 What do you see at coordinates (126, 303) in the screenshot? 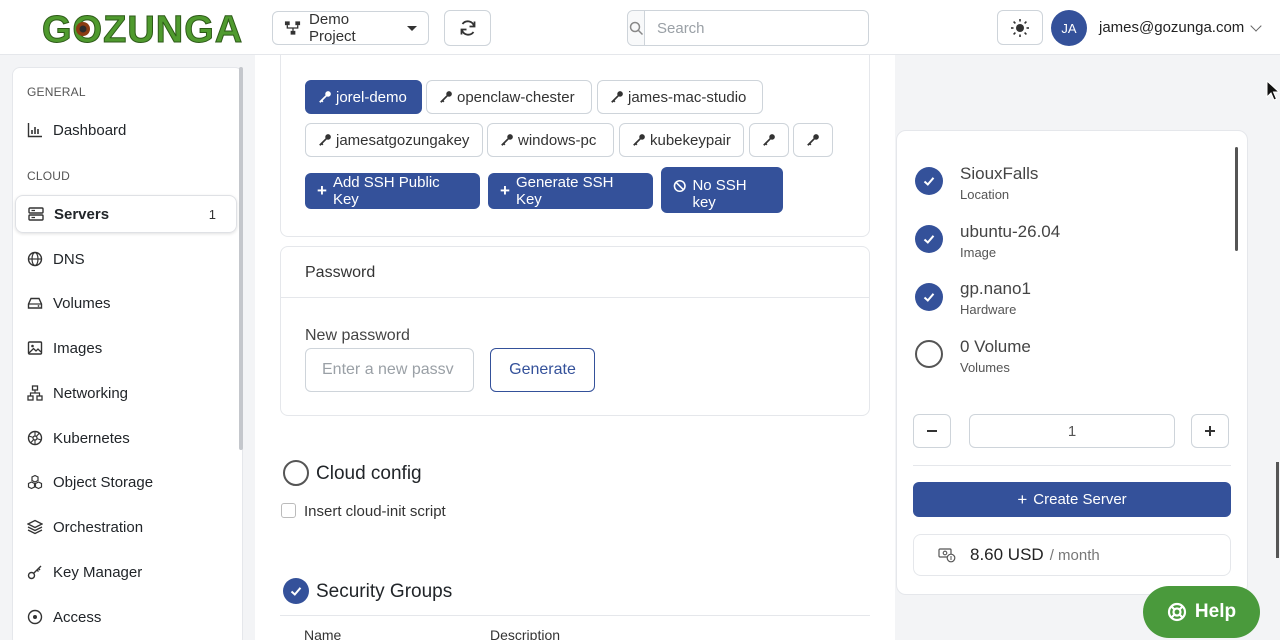
I see `sidebar-item-volumes: Volumes` at bounding box center [126, 303].